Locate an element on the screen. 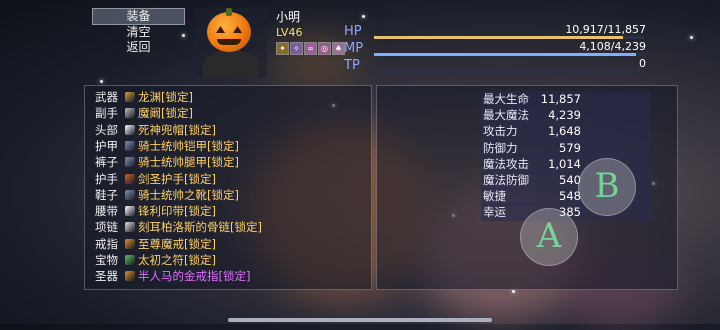 Image resolution: width=720 pixels, height=330 pixels. equipment-item-name: 魔阚[锁定] is located at coordinates (165, 113).